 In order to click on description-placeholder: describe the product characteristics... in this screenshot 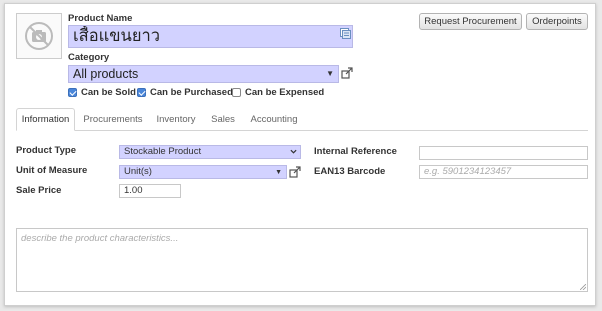, I will do `click(100, 238)`.